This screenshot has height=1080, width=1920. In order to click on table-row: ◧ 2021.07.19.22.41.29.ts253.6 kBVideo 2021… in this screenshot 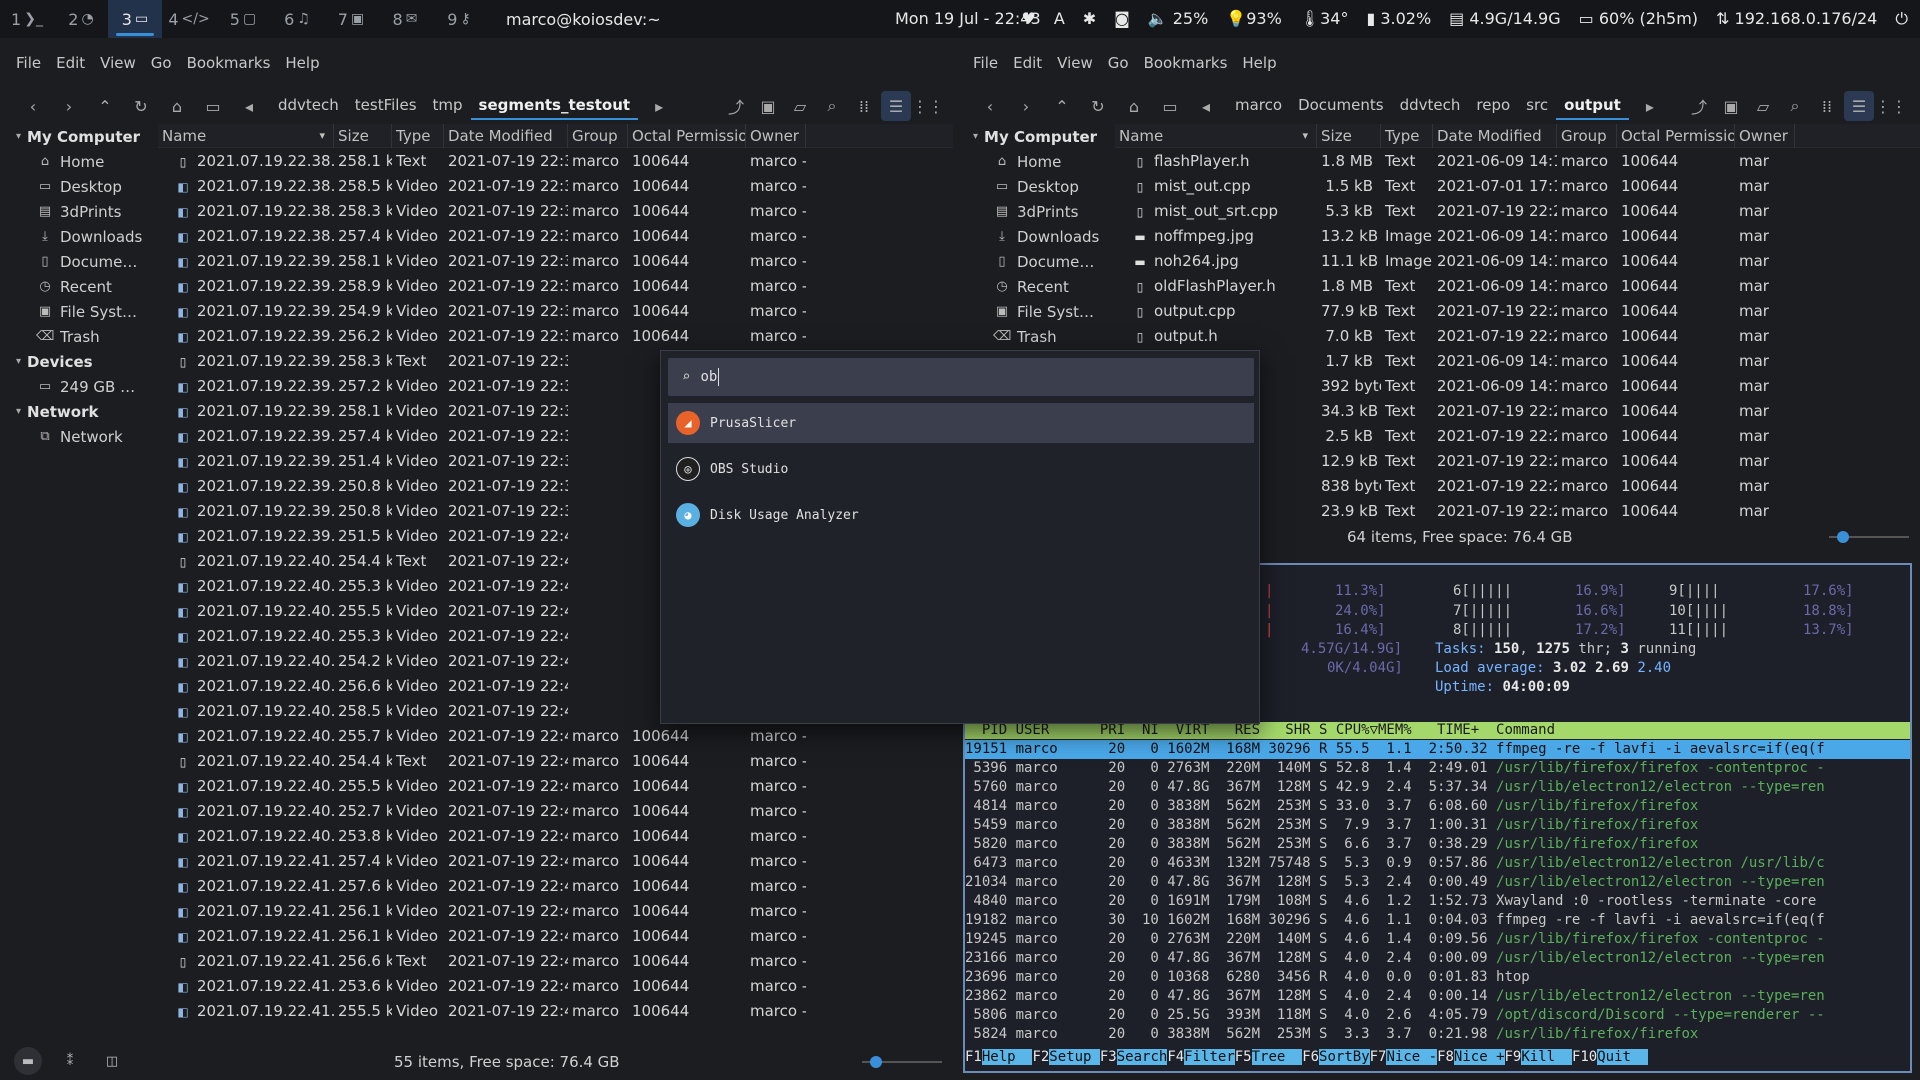, I will do `click(555, 985)`.